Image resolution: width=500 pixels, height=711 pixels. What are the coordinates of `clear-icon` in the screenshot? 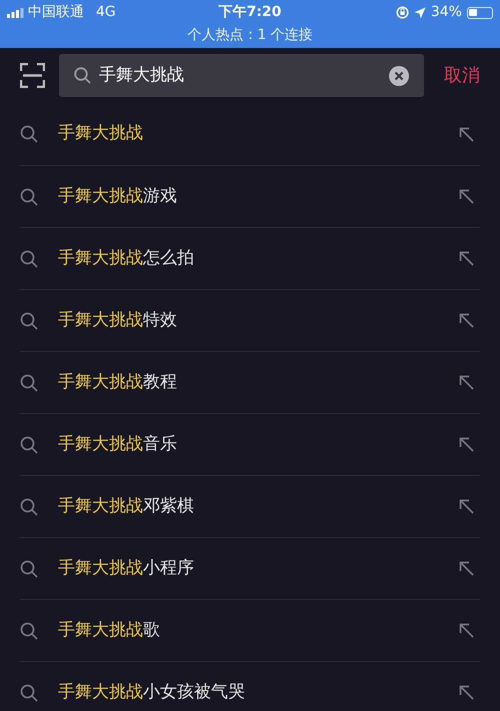 It's located at (399, 76).